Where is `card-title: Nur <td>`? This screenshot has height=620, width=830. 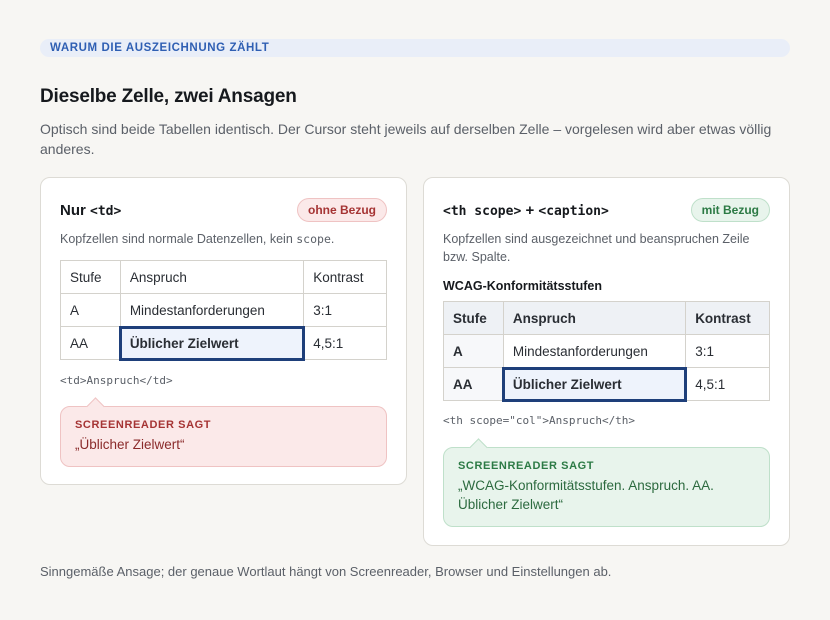 card-title: Nur <td> is located at coordinates (90, 210).